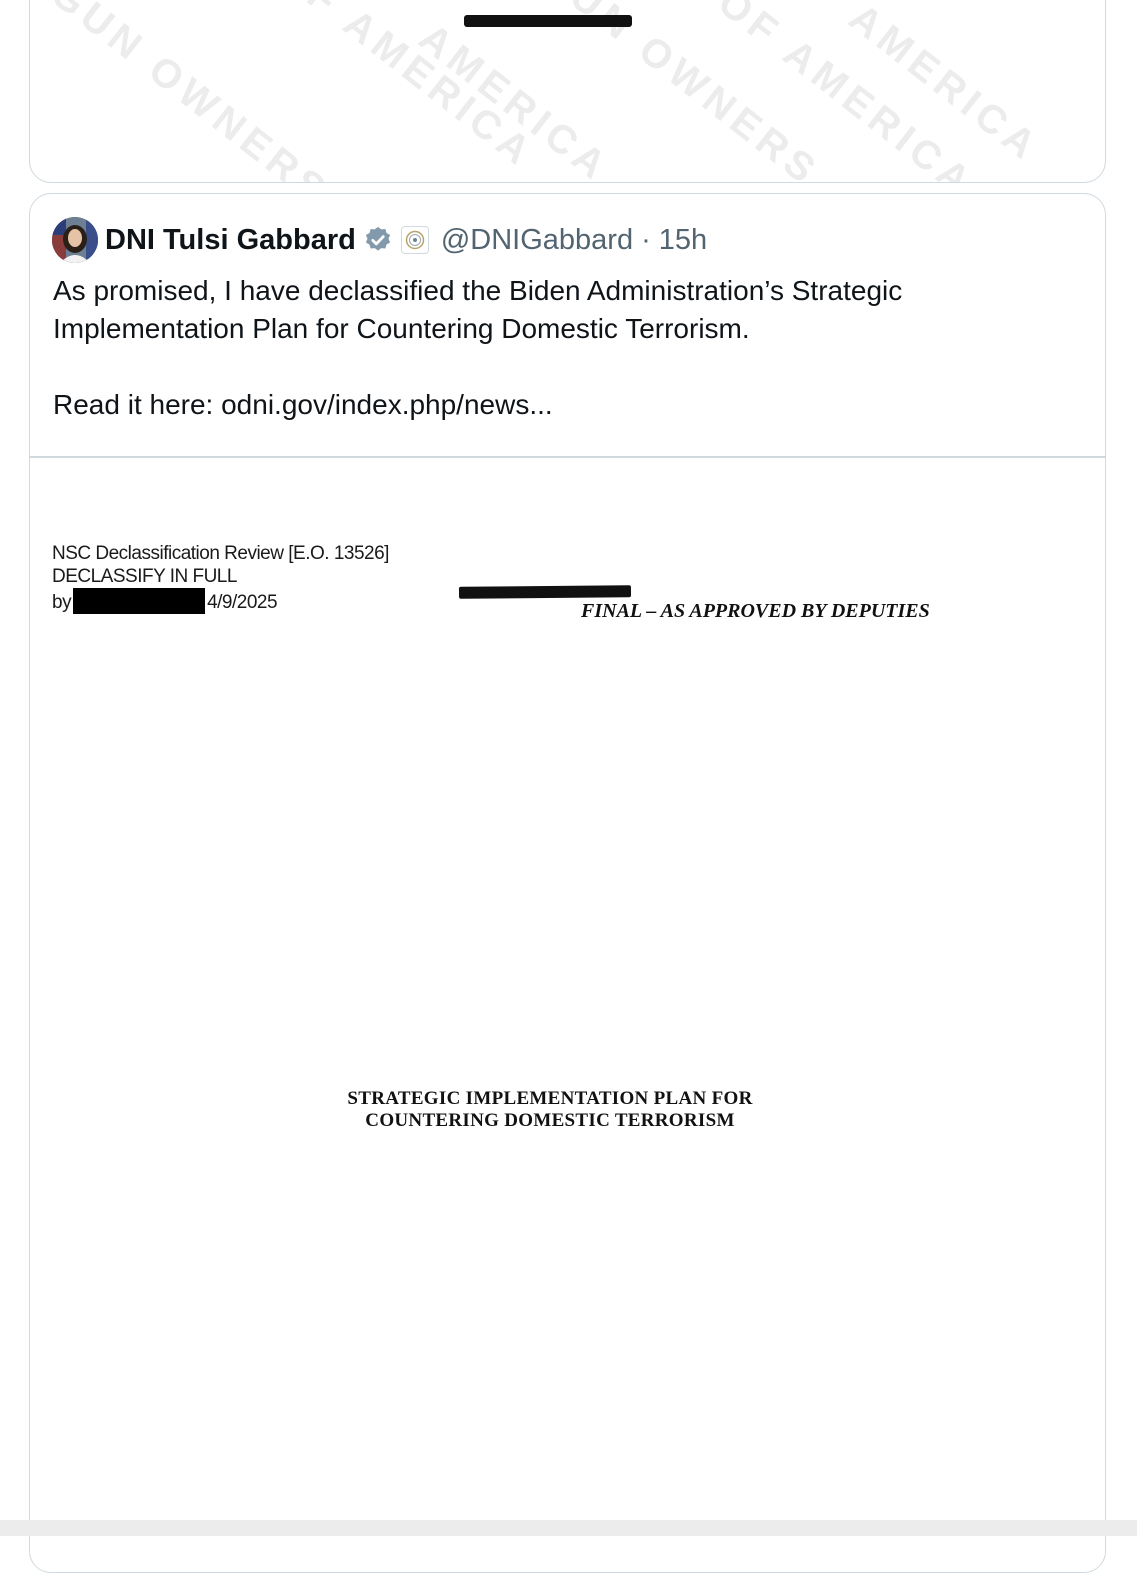 This screenshot has width=1137, height=1573. Describe the element at coordinates (537, 240) in the screenshot. I see `user-handle: @DNIGabbard` at that location.